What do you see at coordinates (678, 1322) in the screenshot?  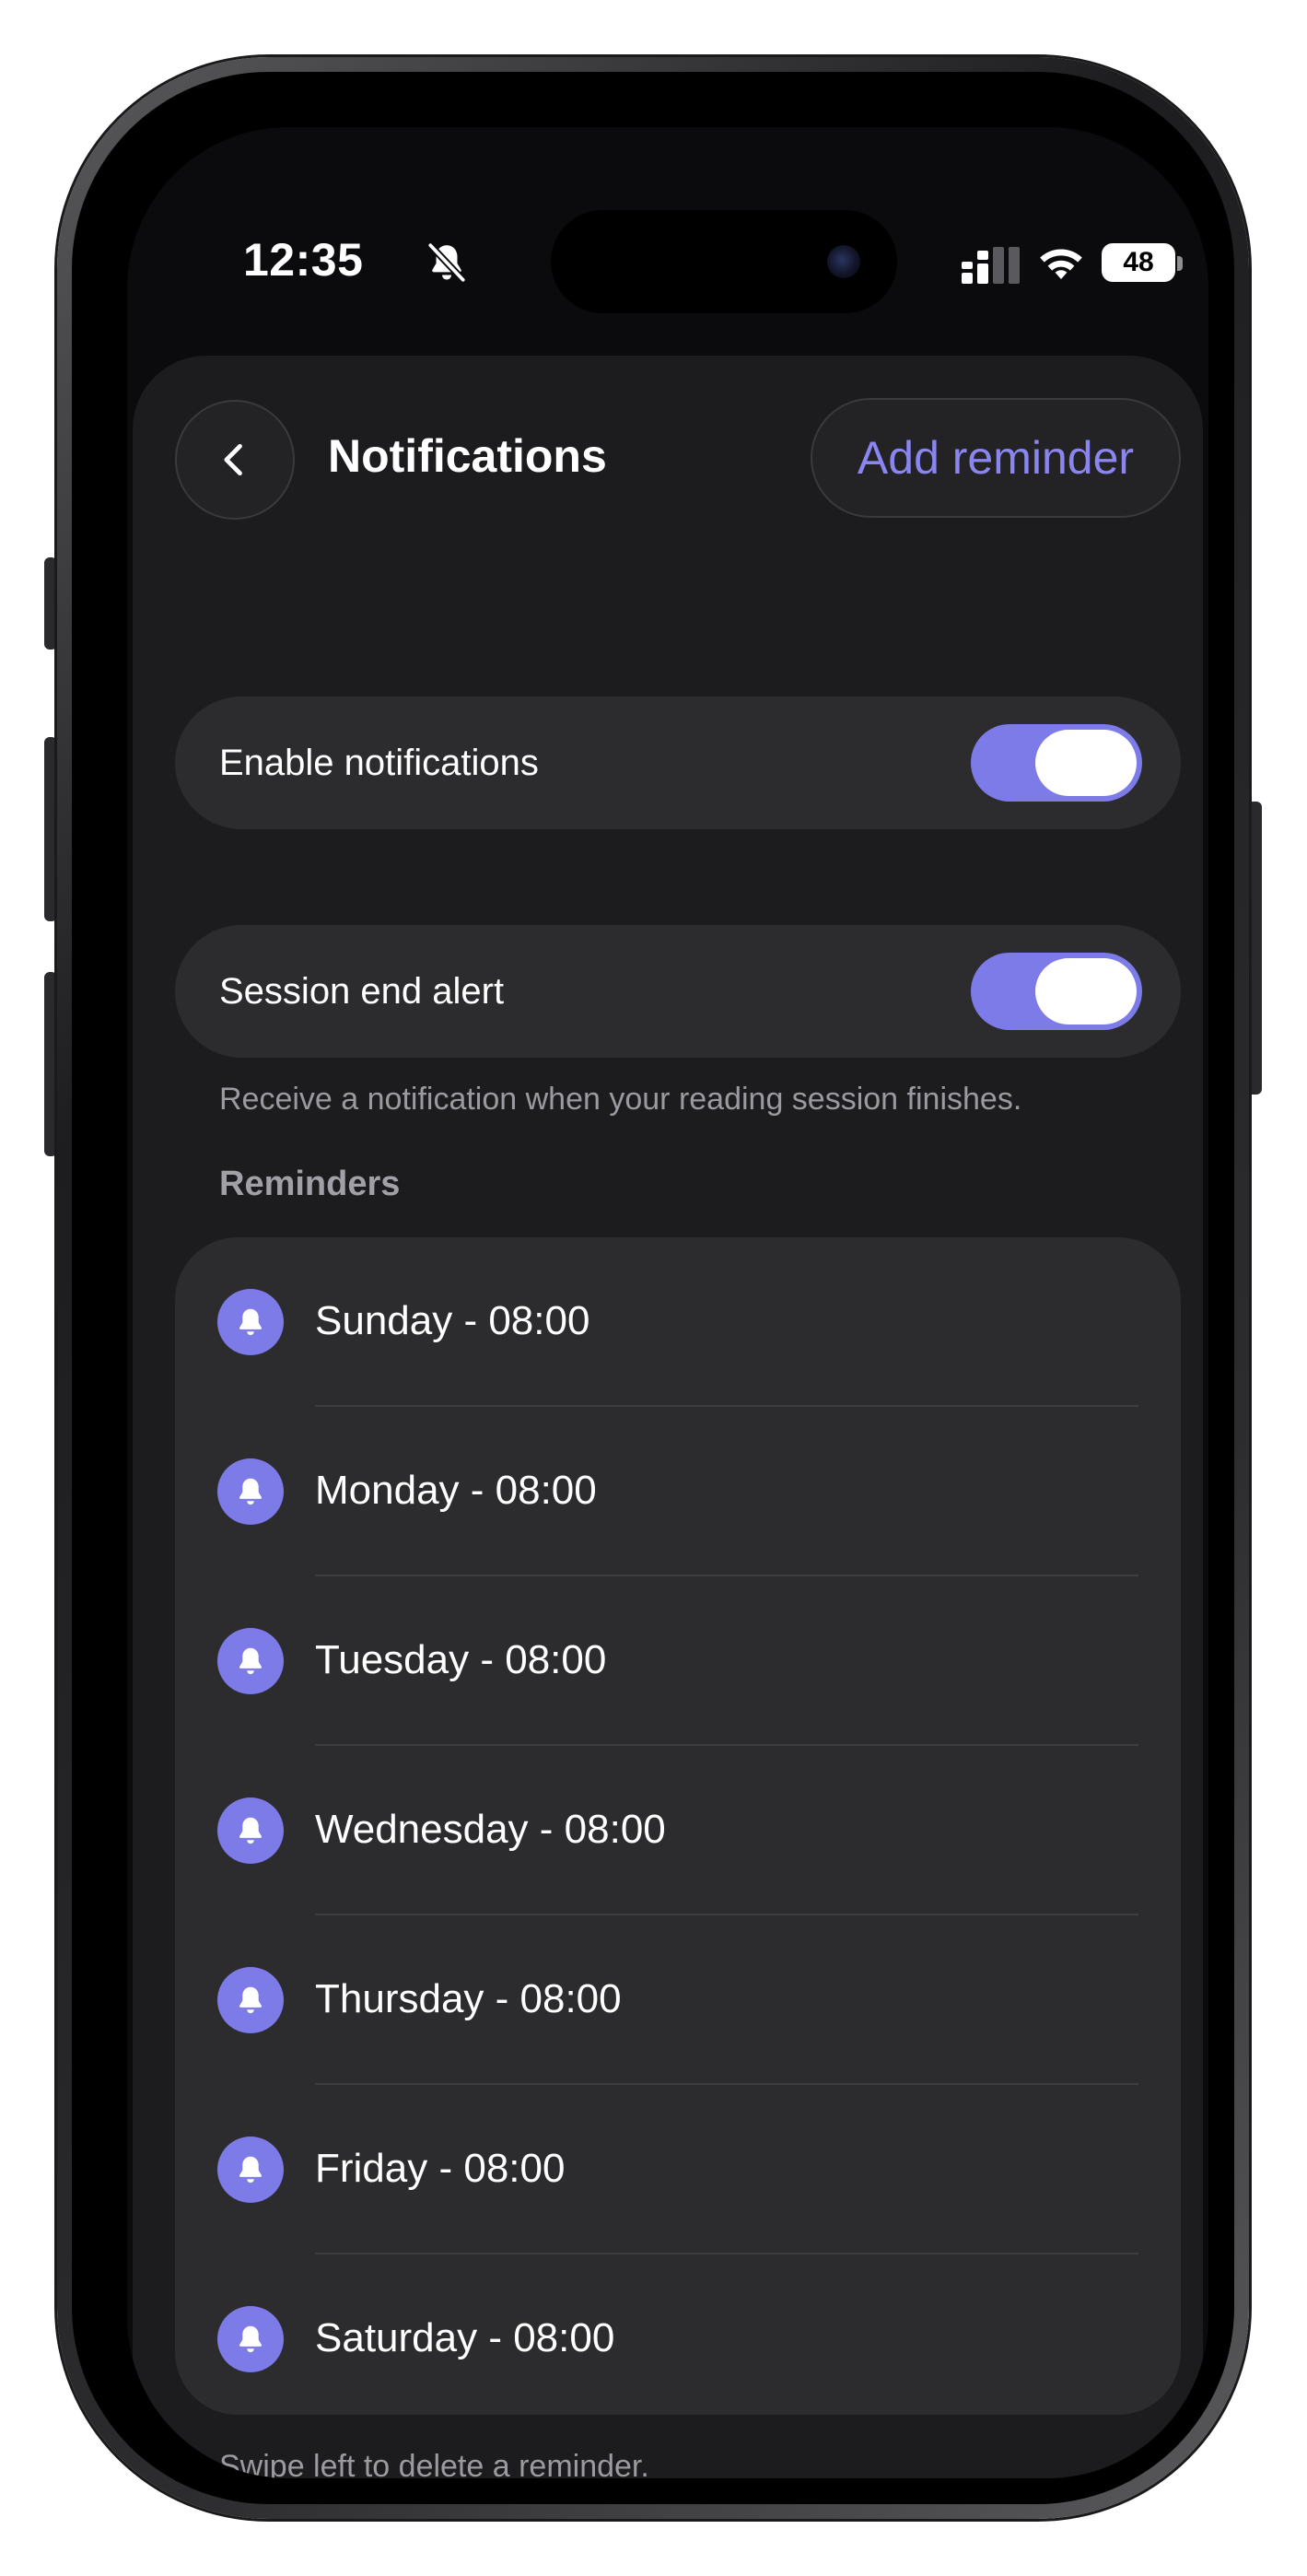 I see `reminder-row-sunday: Sunday - 08:00` at bounding box center [678, 1322].